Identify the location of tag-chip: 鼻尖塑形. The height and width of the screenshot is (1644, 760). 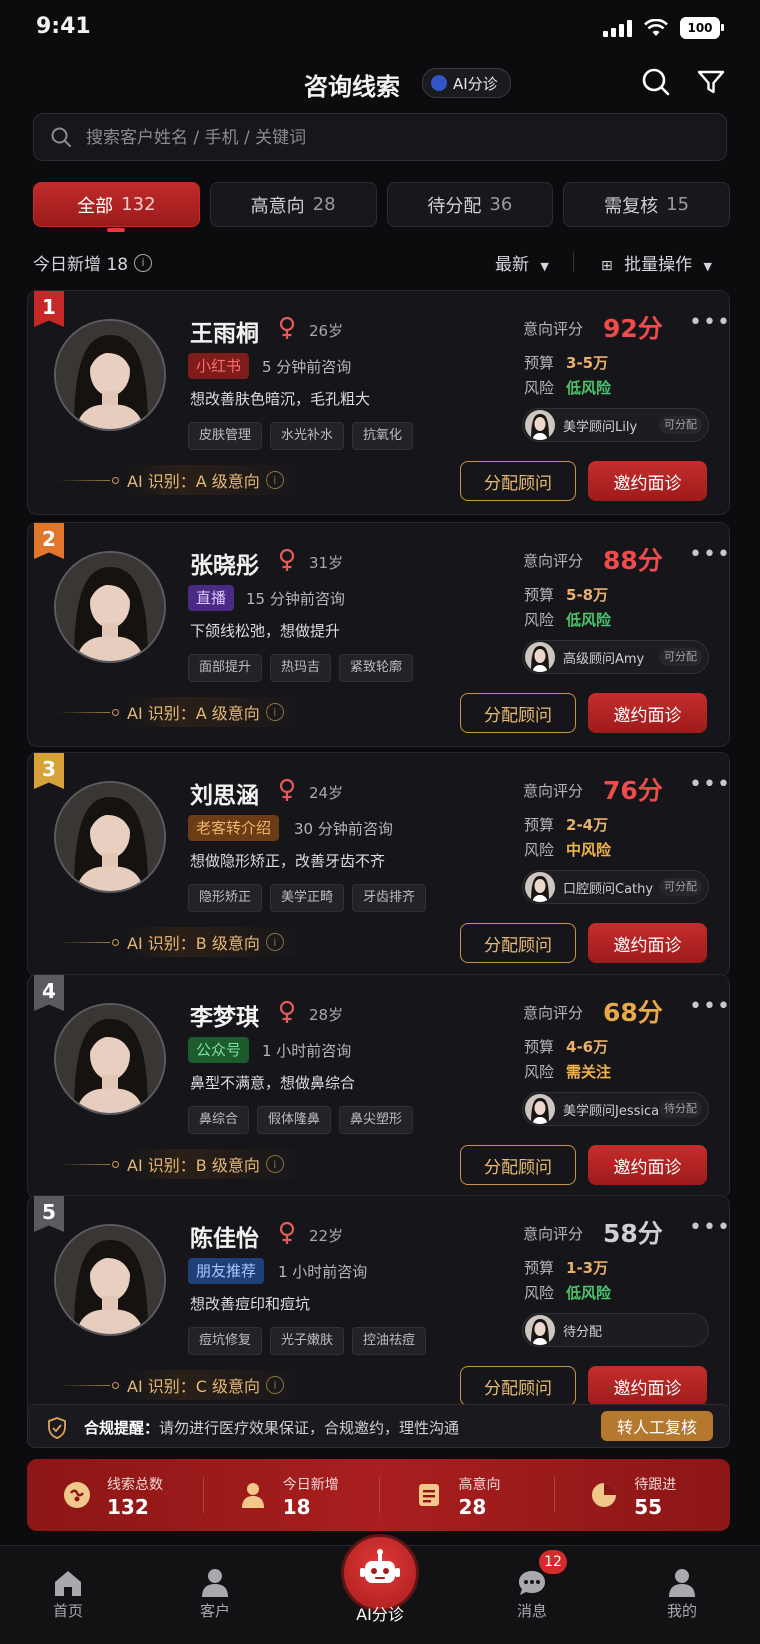
(376, 1120).